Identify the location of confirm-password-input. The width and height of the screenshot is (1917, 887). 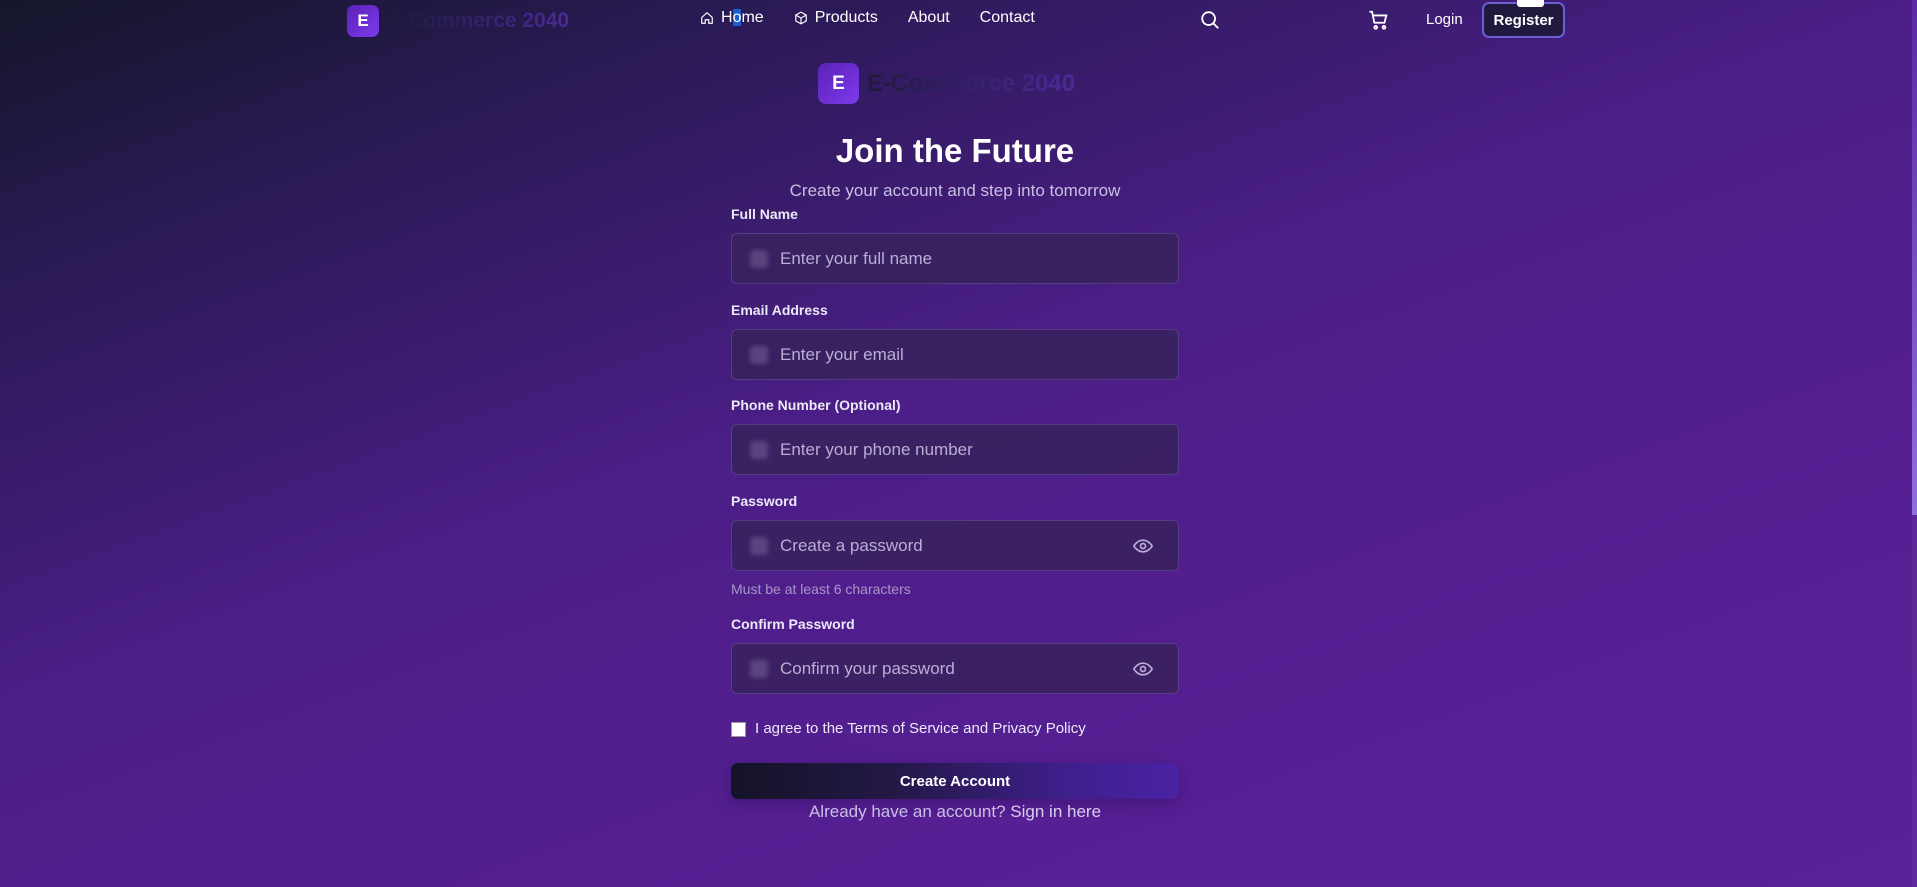
(979, 668).